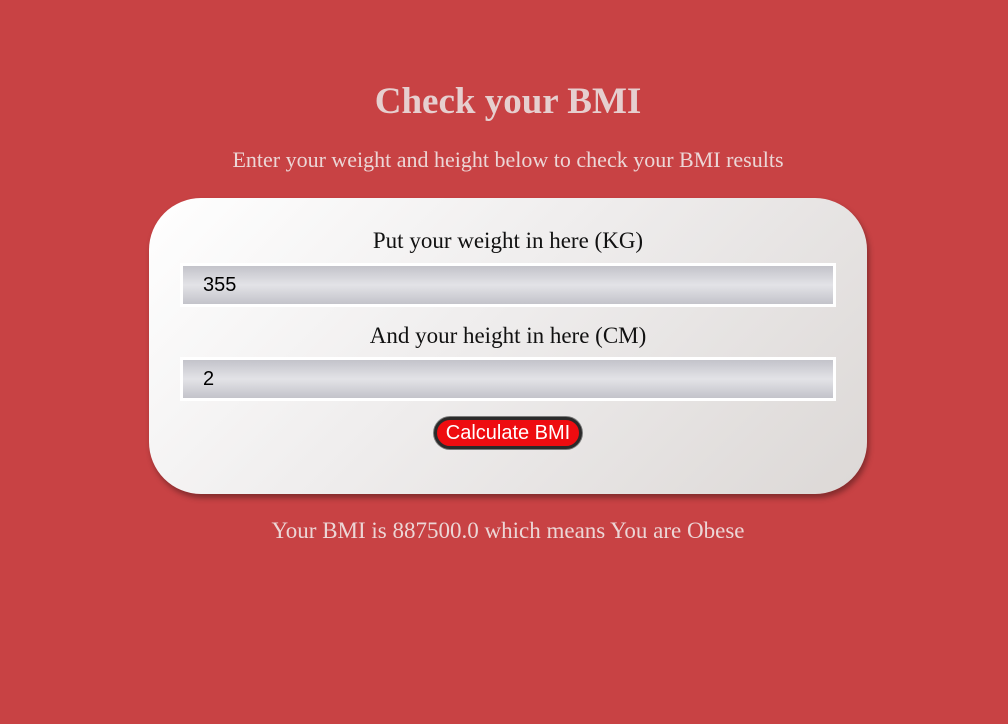  I want to click on height-input, so click(508, 379).